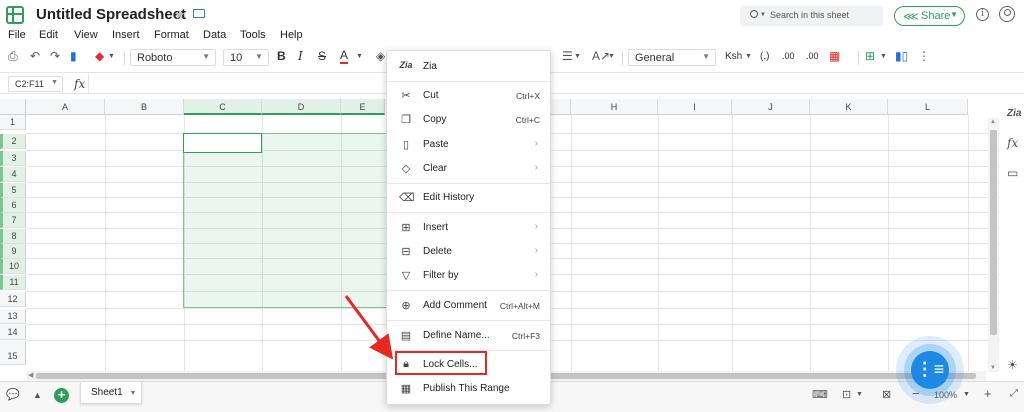 The image size is (1024, 412). What do you see at coordinates (281, 56) in the screenshot?
I see `bold-button: B` at bounding box center [281, 56].